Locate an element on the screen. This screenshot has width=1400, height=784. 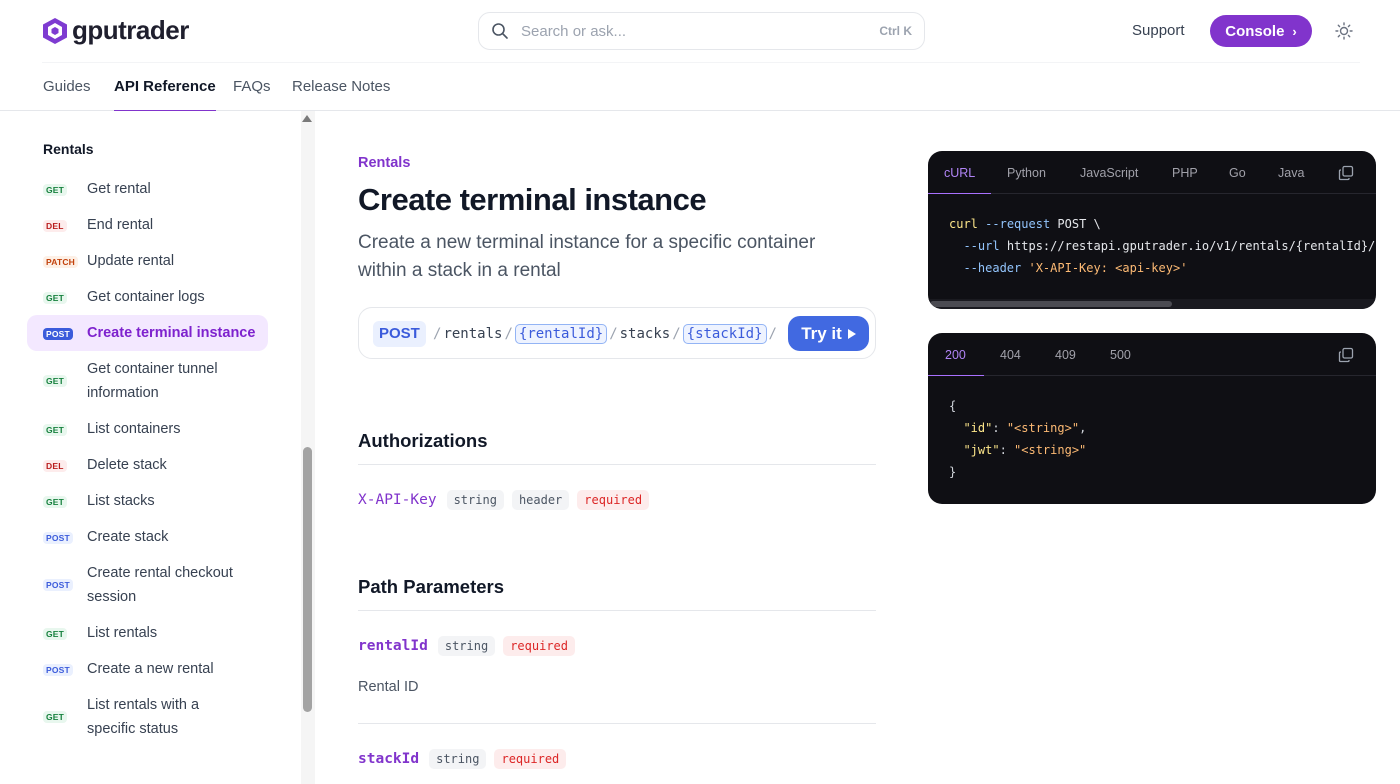
scroll-up-arrow-icon is located at coordinates (307, 118).